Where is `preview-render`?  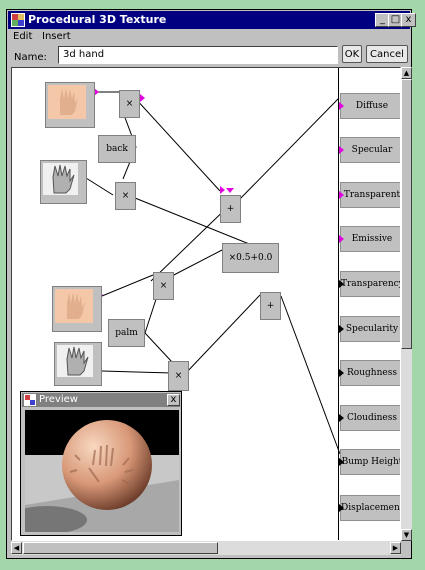 preview-render is located at coordinates (102, 471).